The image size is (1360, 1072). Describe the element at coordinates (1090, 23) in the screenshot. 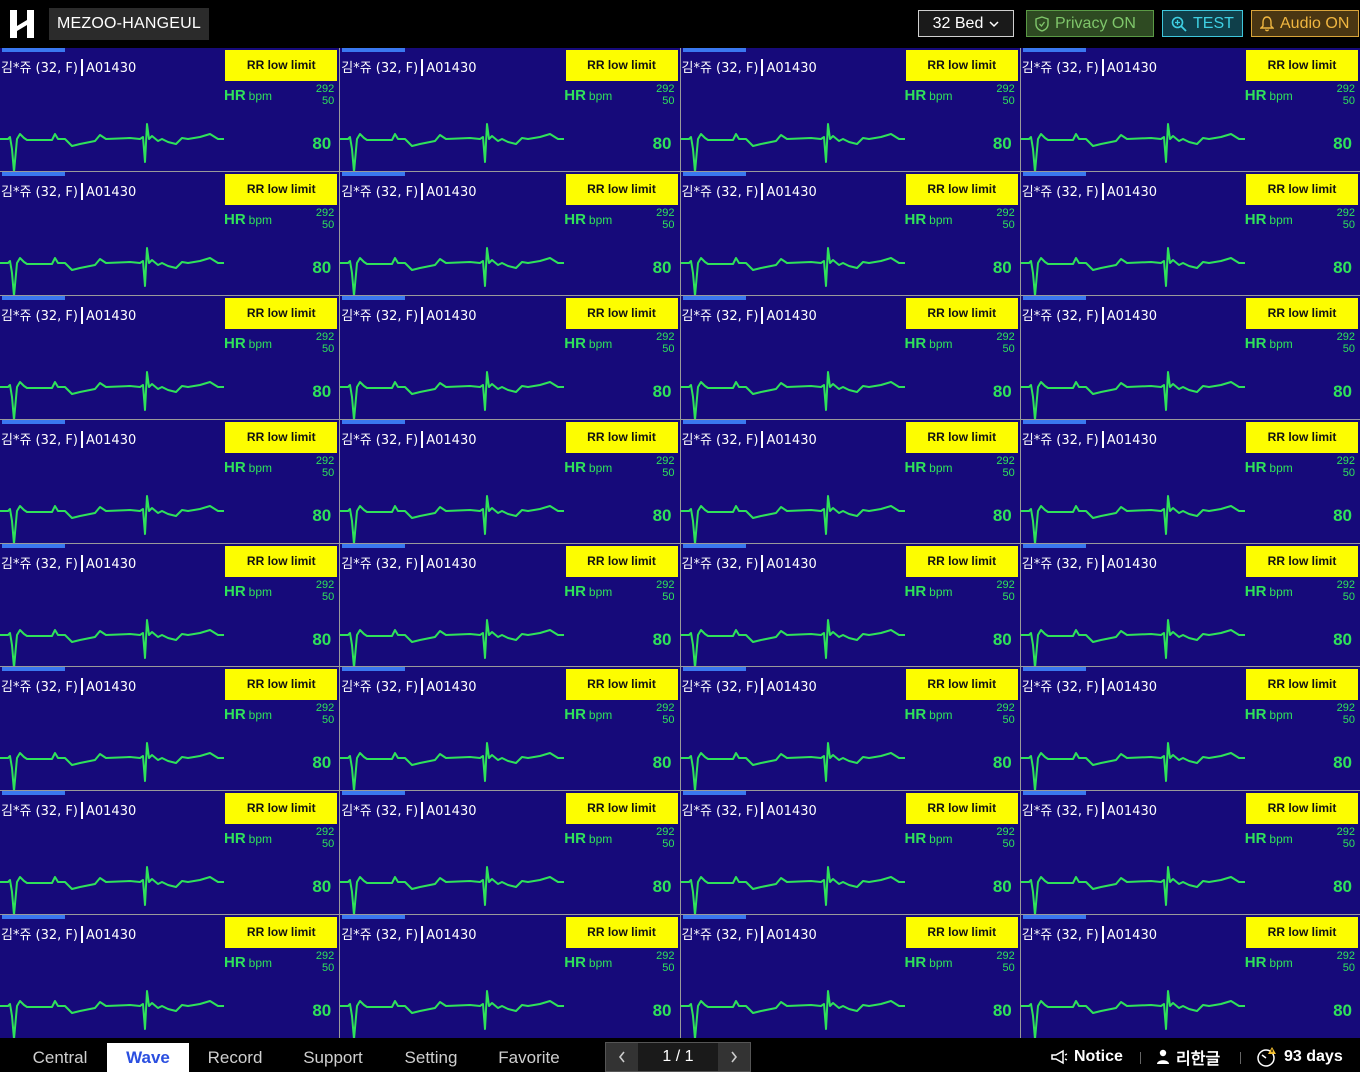

I see `privacy-toggle-button: Privacy ON` at that location.